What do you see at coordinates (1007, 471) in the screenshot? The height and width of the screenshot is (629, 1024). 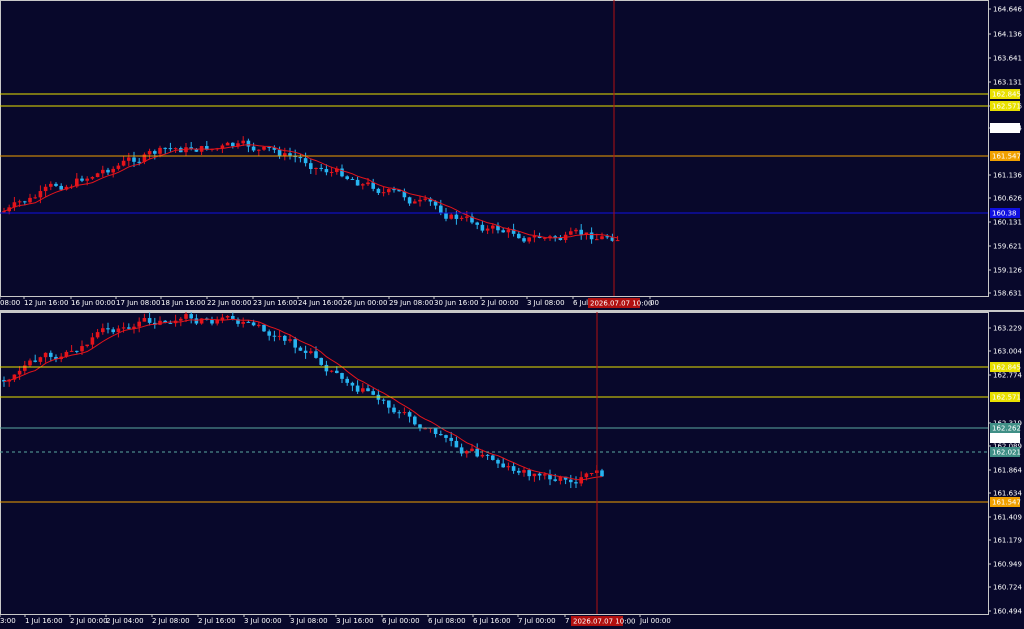 I see `bottom-price-label: 161.864` at bounding box center [1007, 471].